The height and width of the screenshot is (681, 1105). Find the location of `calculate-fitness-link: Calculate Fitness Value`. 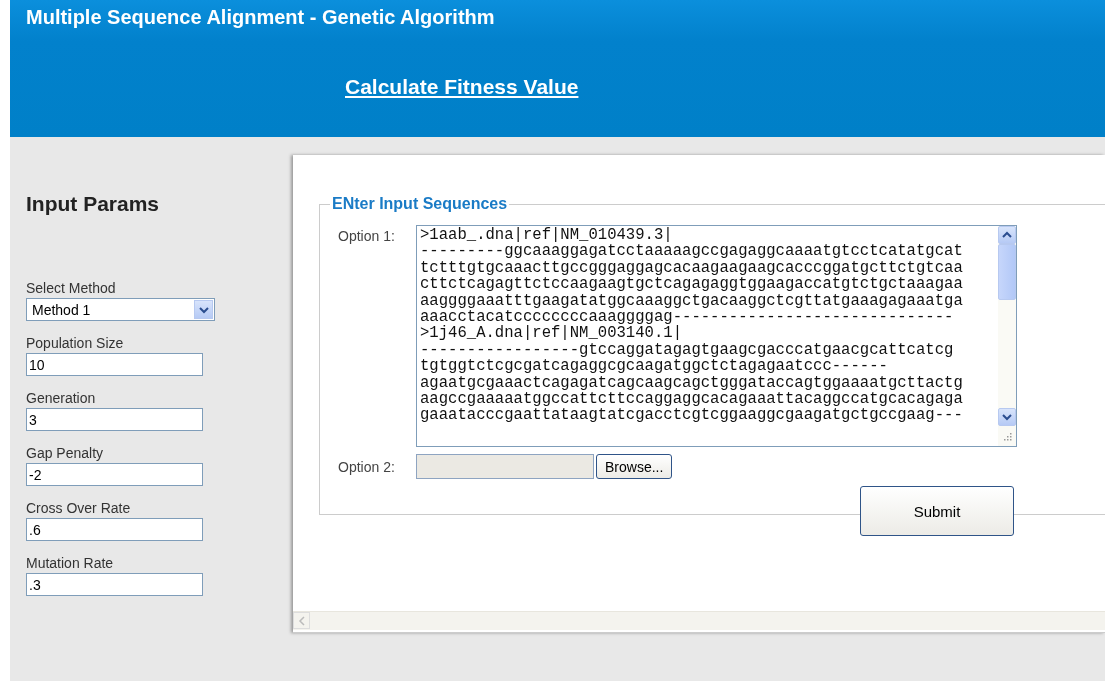

calculate-fitness-link: Calculate Fitness Value is located at coordinates (462, 87).